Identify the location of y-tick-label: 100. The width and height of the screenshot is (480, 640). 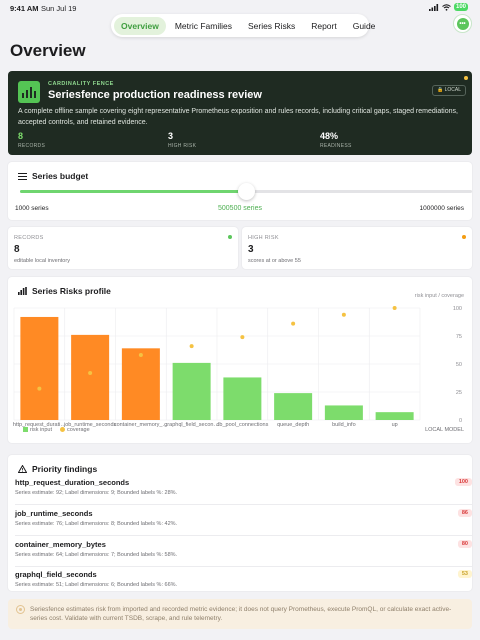
(457, 309).